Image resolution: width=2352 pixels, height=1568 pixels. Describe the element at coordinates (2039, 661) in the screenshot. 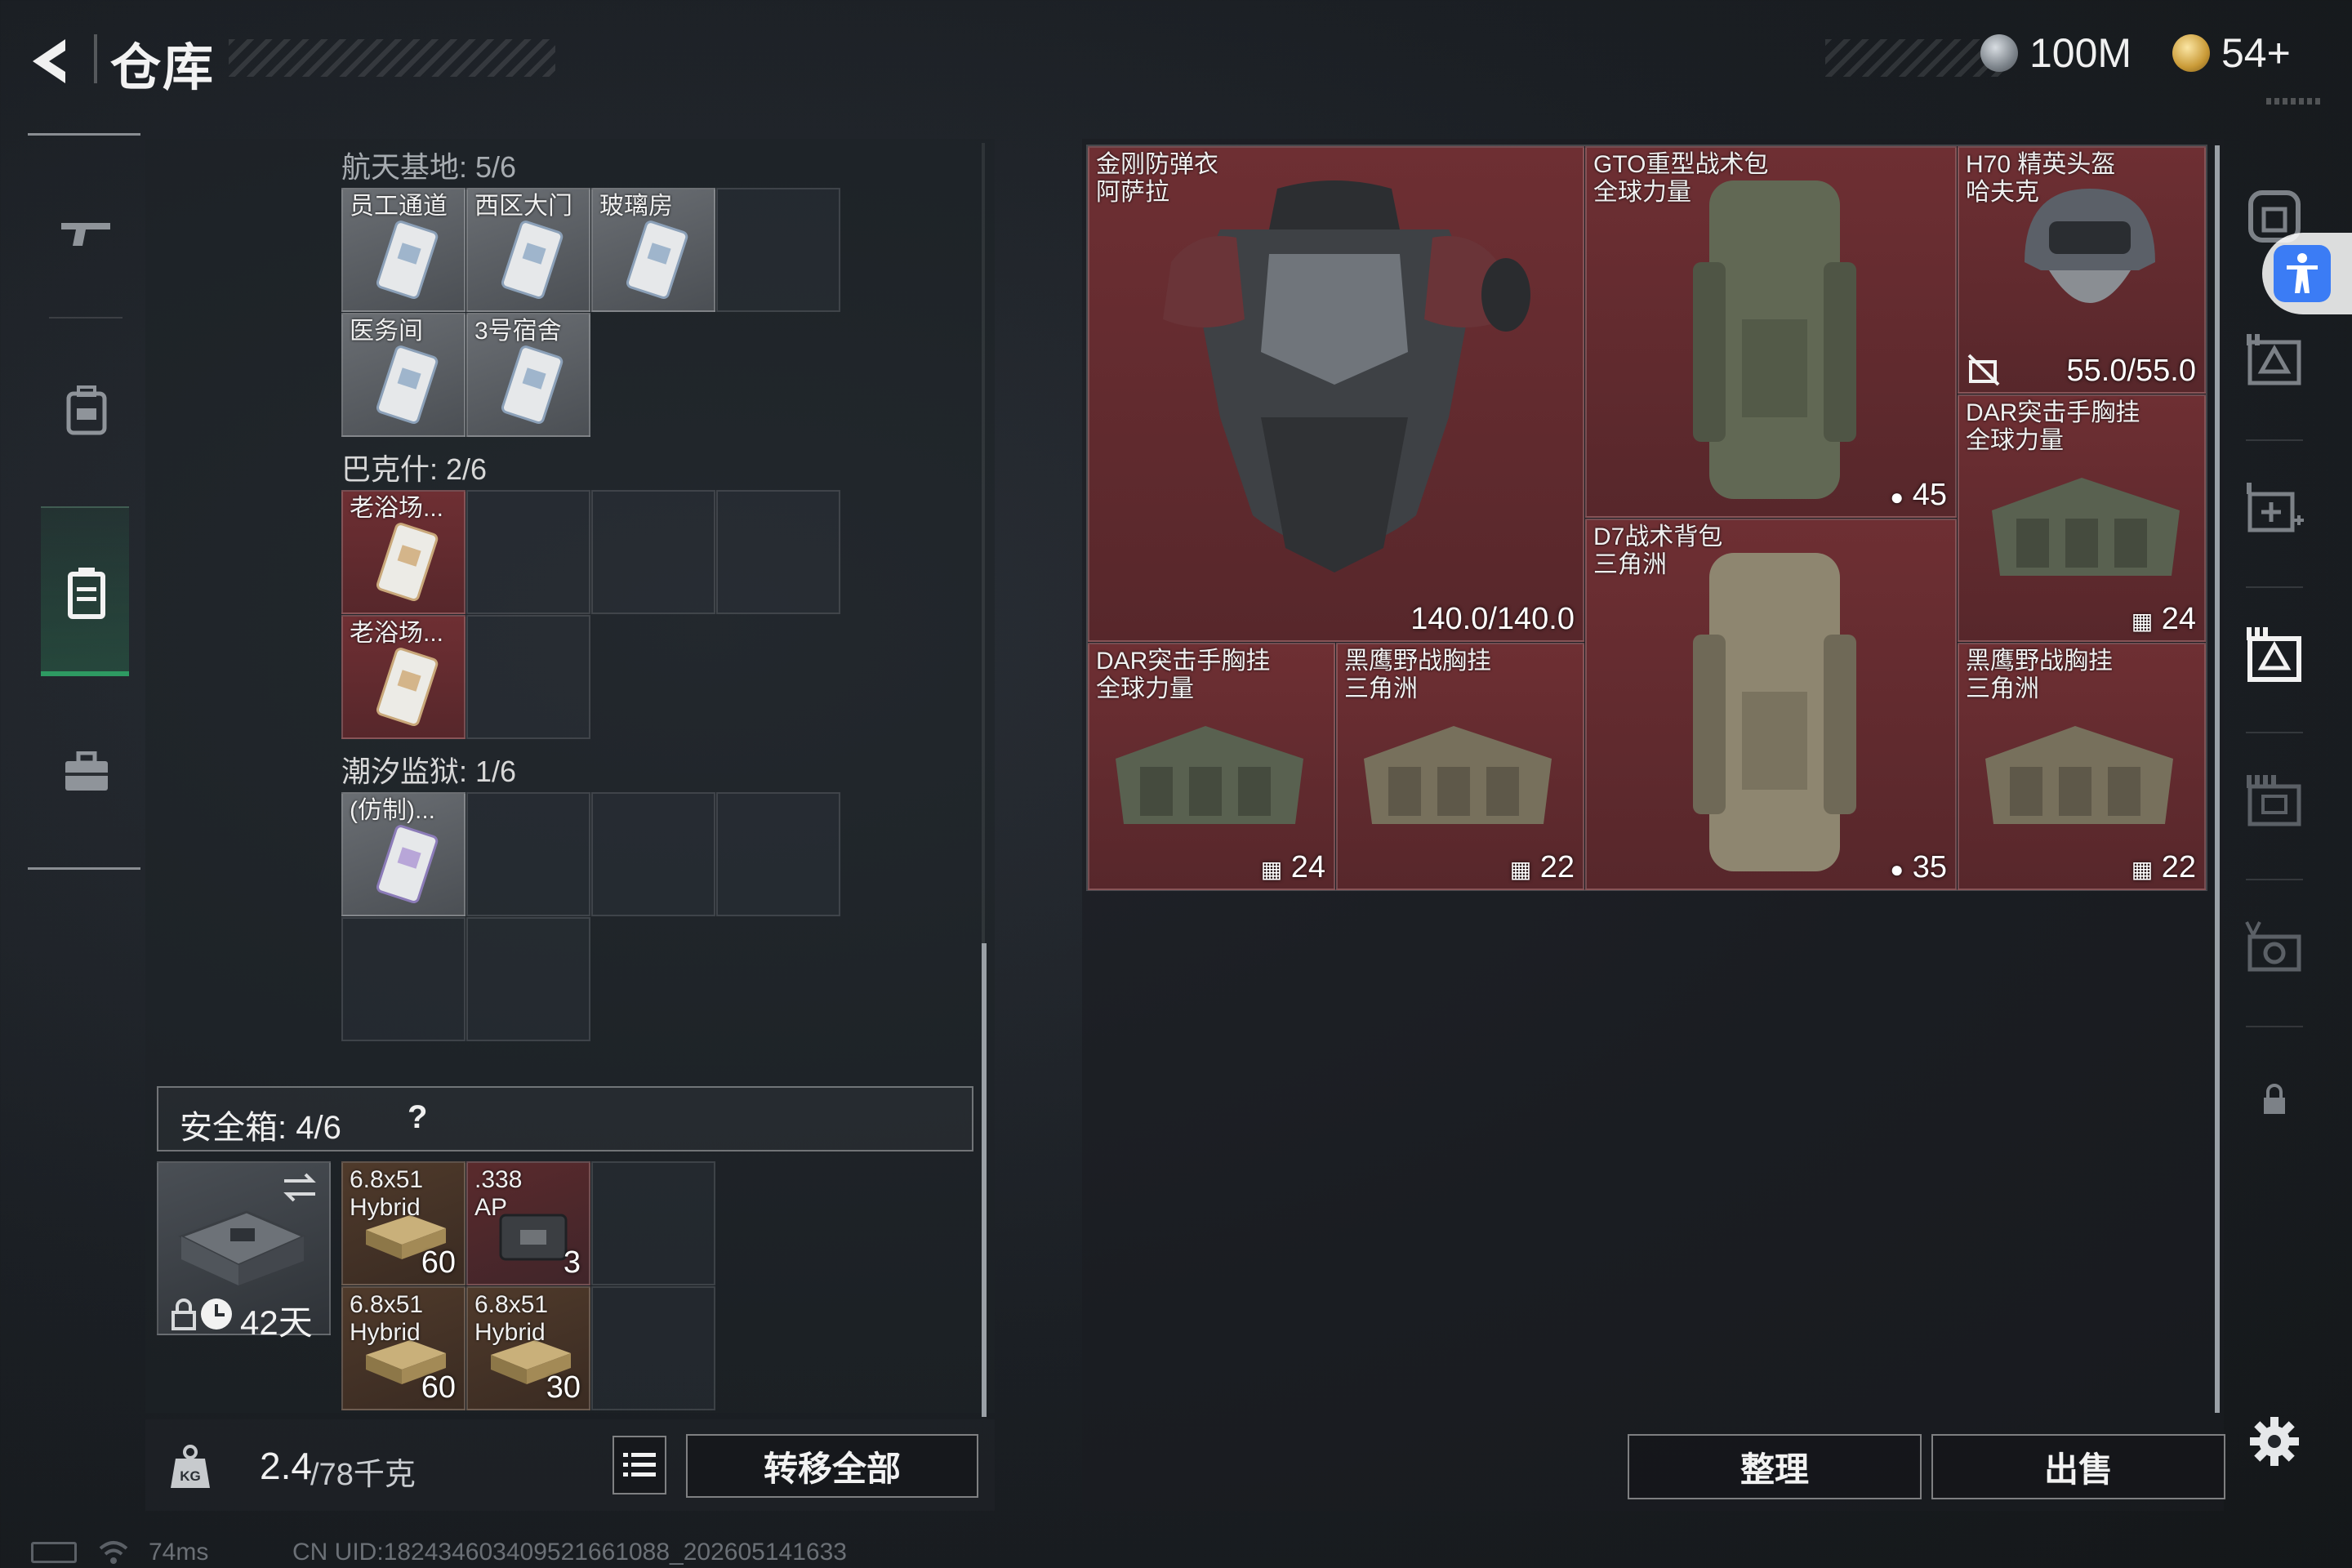

I see `item-name: 黑鹰野战胸挂` at that location.